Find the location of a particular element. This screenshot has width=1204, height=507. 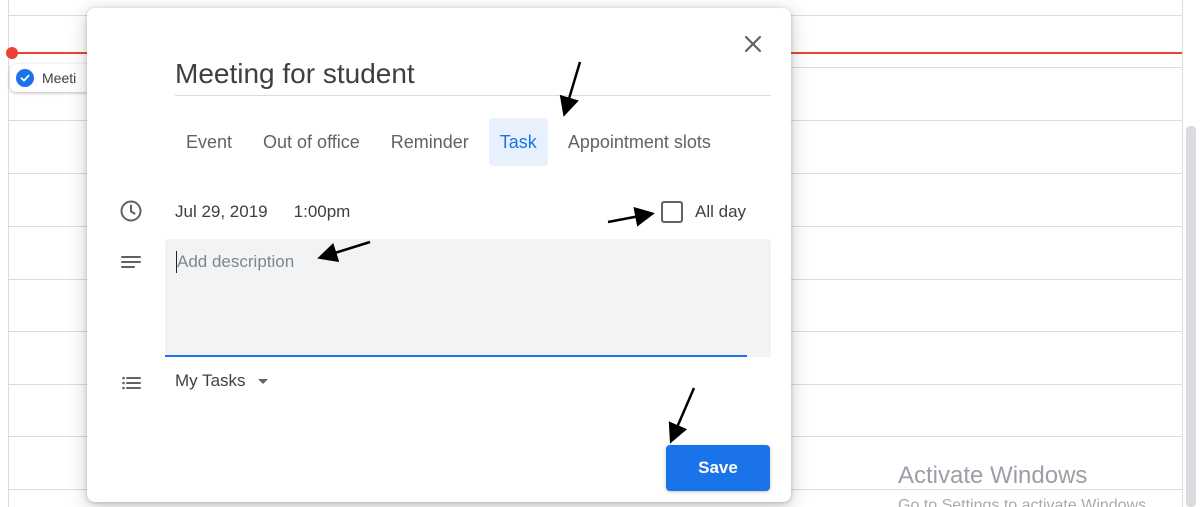

tab-out-of-office: Out of office is located at coordinates (311, 142).